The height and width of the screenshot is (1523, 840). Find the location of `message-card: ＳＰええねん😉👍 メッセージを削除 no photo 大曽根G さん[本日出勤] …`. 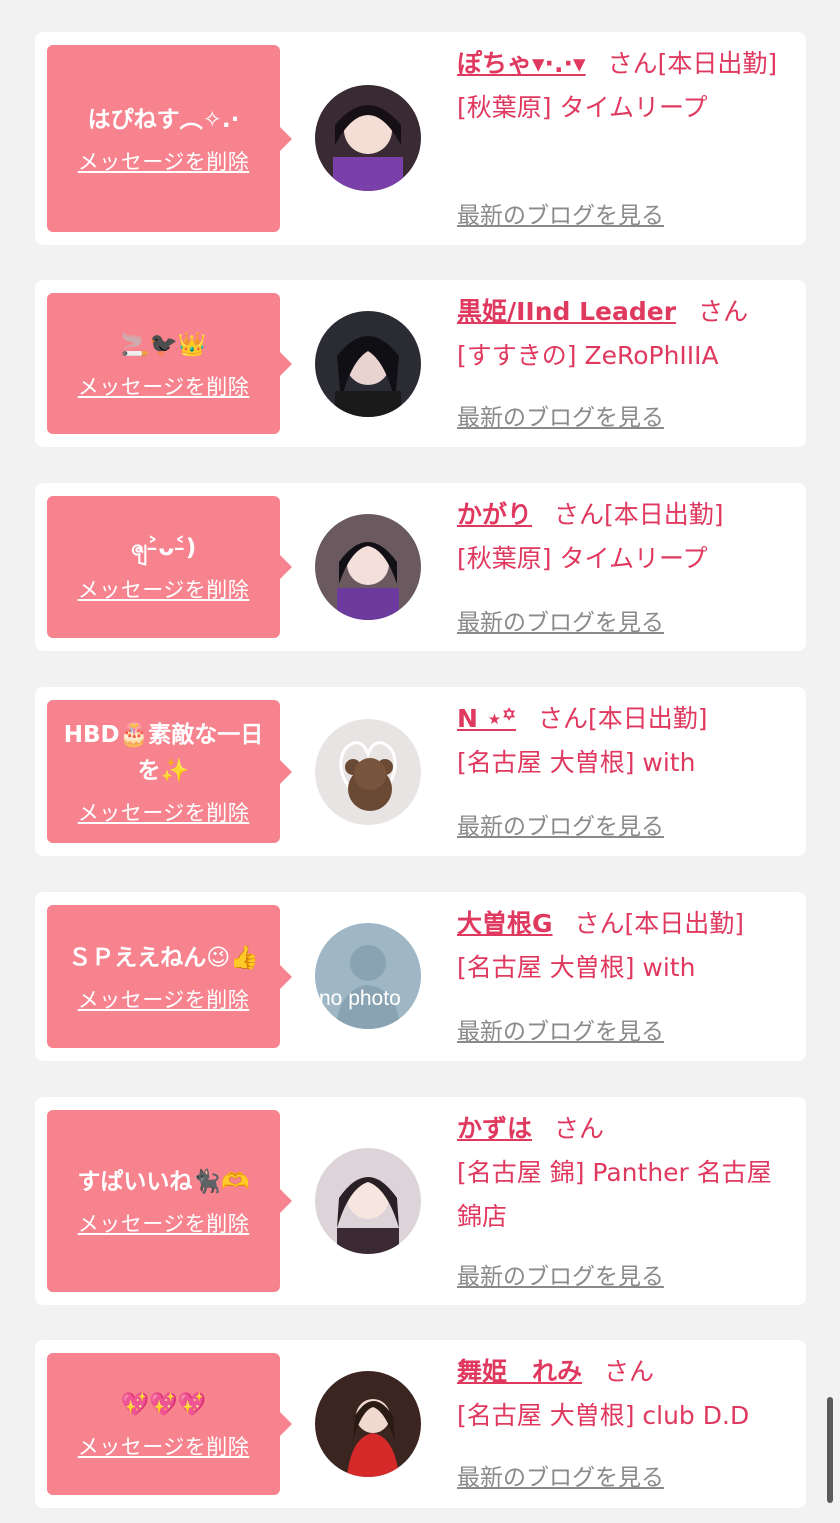

message-card: ＳＰええねん😉👍 メッセージを削除 no photo 大曽根G さん[本日出勤] … is located at coordinates (420, 976).